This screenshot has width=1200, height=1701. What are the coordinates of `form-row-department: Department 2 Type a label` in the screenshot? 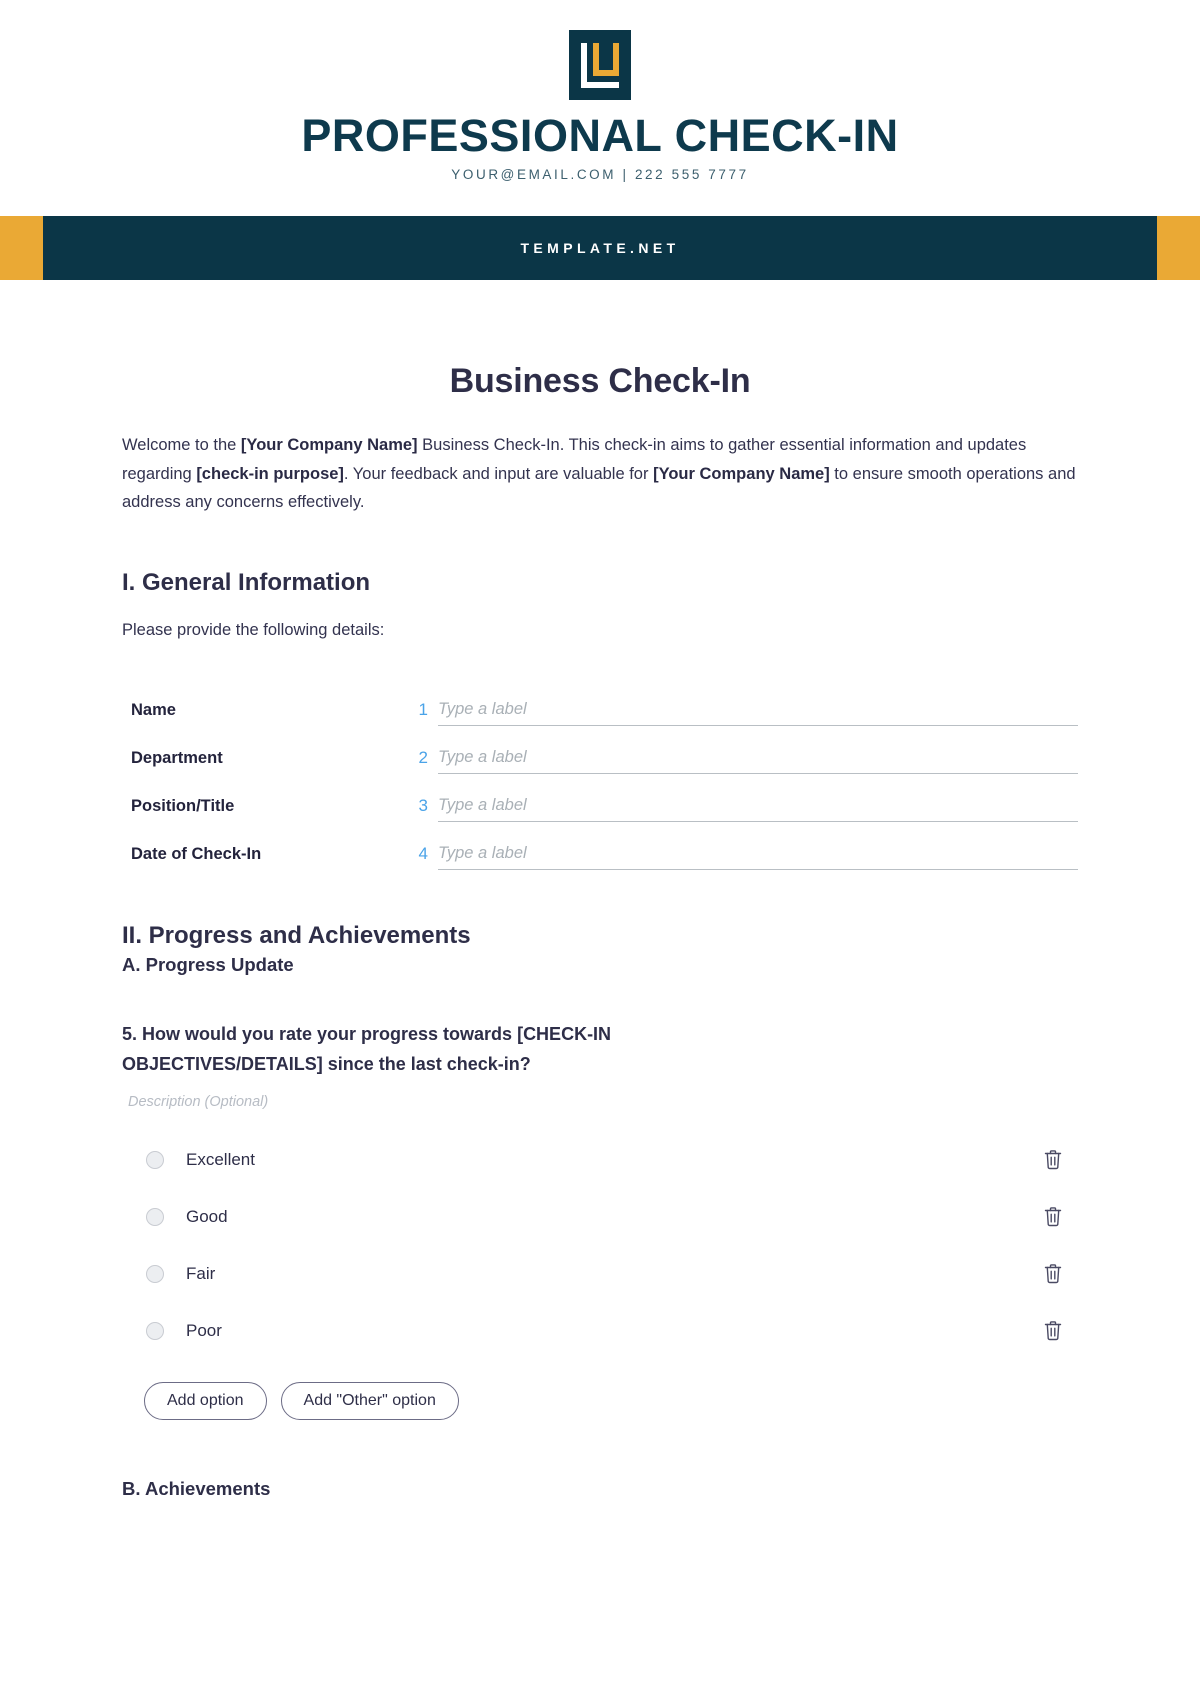 It's located at (600, 750).